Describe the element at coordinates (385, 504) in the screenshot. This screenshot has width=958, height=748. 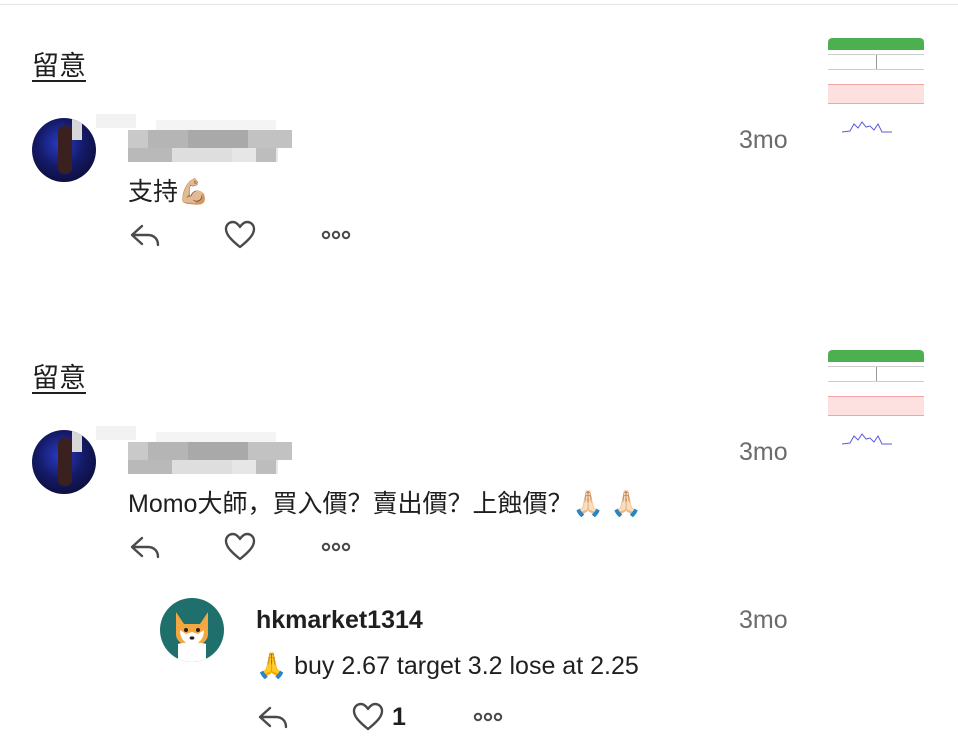
I see `comment-text: Momo大師，買入價？賣出價？上蝕價？🙏🏻 🙏🏻` at that location.